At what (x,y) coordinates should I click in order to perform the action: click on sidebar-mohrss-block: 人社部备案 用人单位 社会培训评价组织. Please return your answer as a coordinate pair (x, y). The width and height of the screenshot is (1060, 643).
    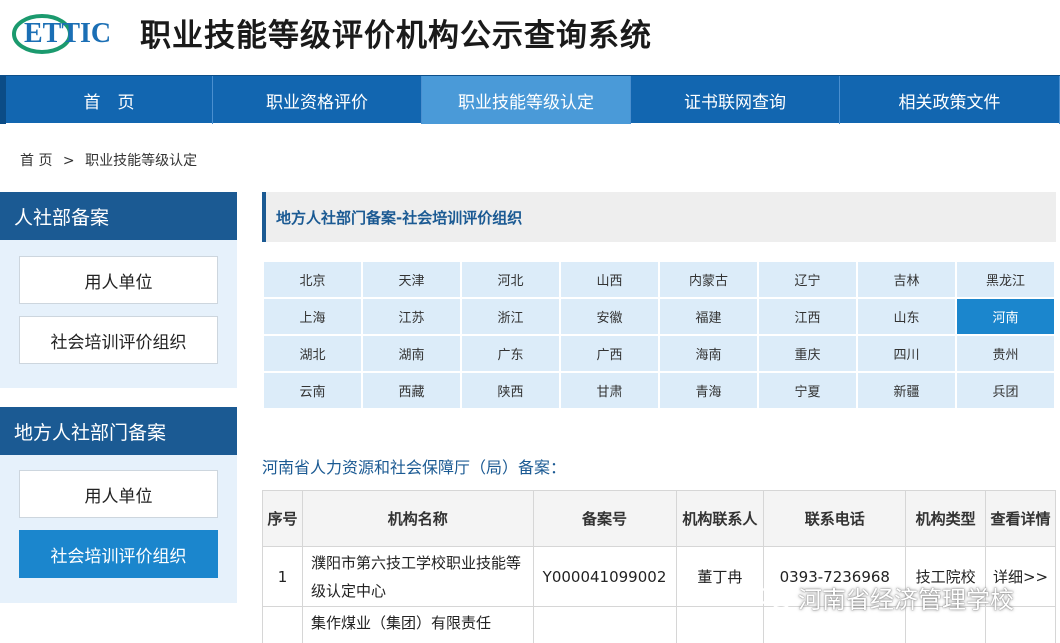
    Looking at the image, I should click on (118, 290).